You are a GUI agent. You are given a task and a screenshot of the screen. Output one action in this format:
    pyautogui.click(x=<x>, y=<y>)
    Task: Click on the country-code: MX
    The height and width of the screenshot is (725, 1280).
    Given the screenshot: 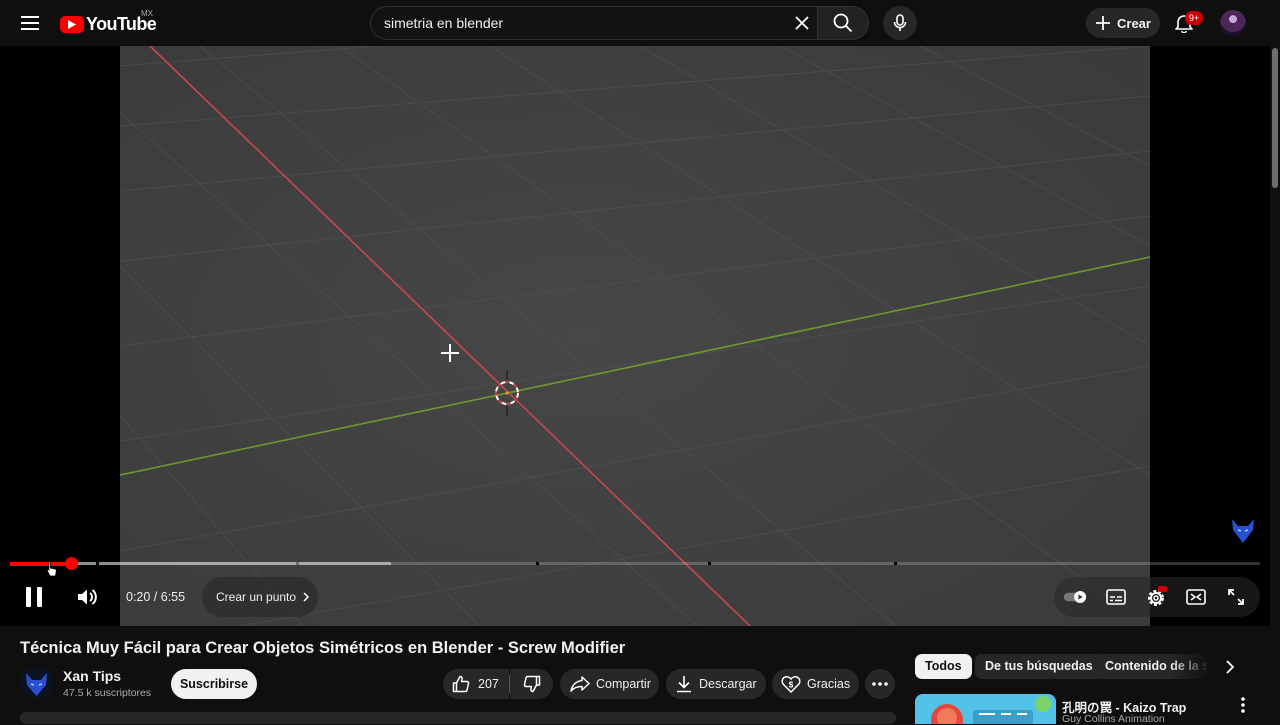 What is the action you would take?
    pyautogui.click(x=147, y=13)
    